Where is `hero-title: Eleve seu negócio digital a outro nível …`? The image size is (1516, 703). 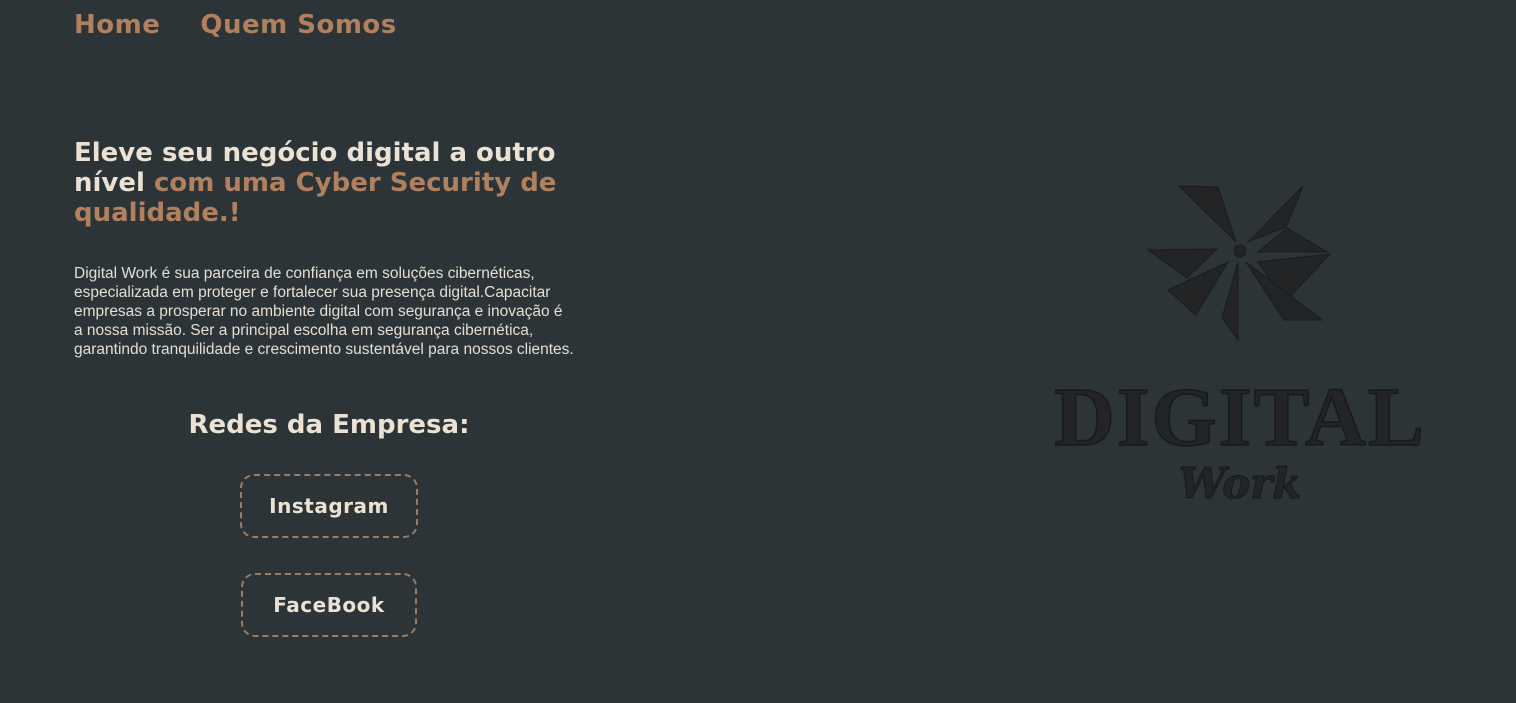 hero-title: Eleve seu negócio digital a outro nível … is located at coordinates (334, 183).